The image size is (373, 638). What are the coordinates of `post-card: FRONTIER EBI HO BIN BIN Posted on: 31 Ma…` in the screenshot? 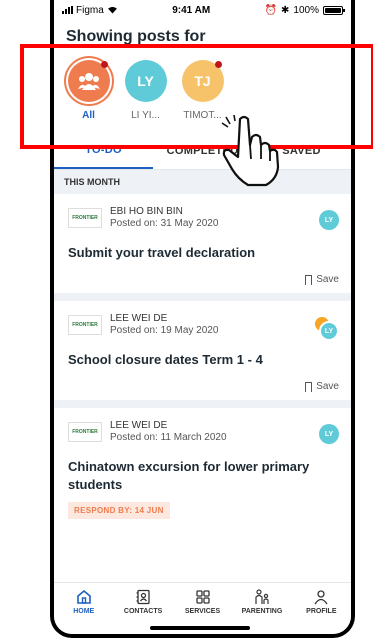 It's located at (202, 243).